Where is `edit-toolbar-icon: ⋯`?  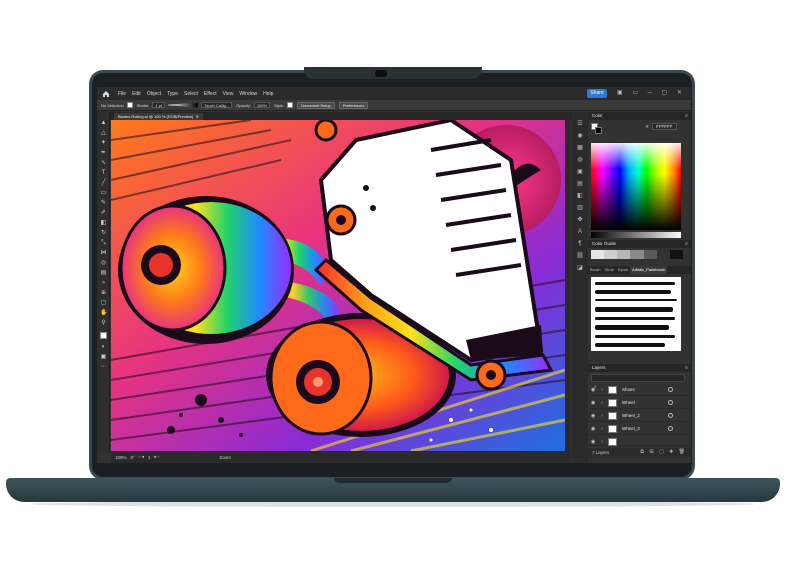 edit-toolbar-icon: ⋯ is located at coordinates (103, 367).